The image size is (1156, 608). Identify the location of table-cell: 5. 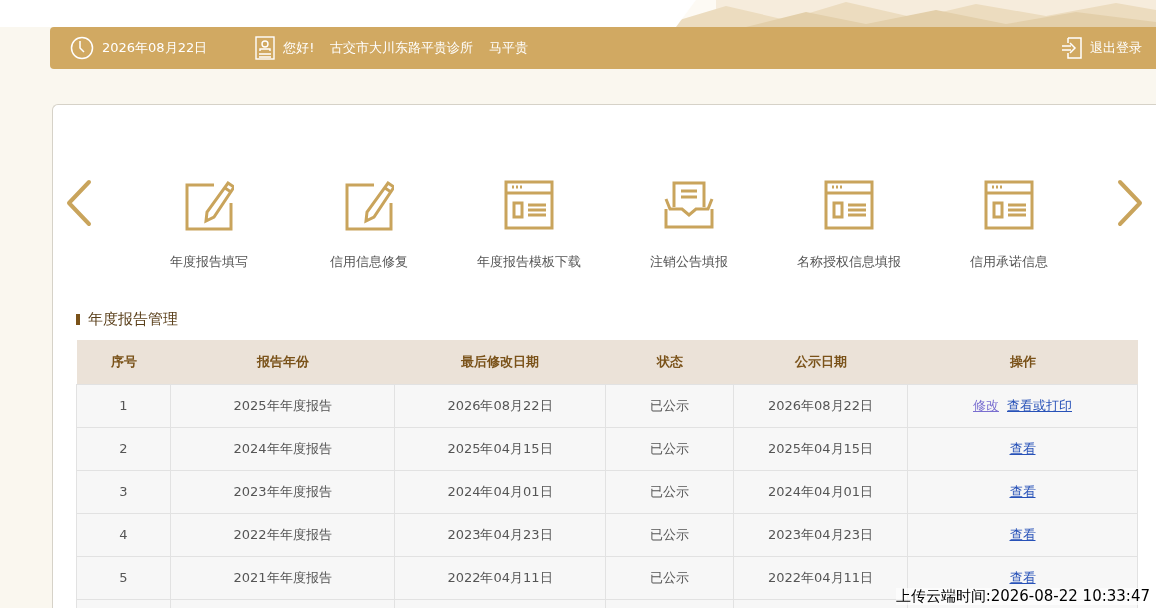
(123, 578).